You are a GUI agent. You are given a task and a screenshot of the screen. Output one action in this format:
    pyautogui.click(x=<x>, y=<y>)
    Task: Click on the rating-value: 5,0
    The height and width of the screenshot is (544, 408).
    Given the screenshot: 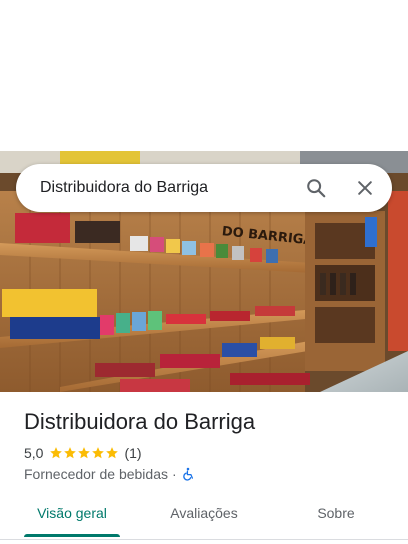 What is the action you would take?
    pyautogui.click(x=34, y=453)
    